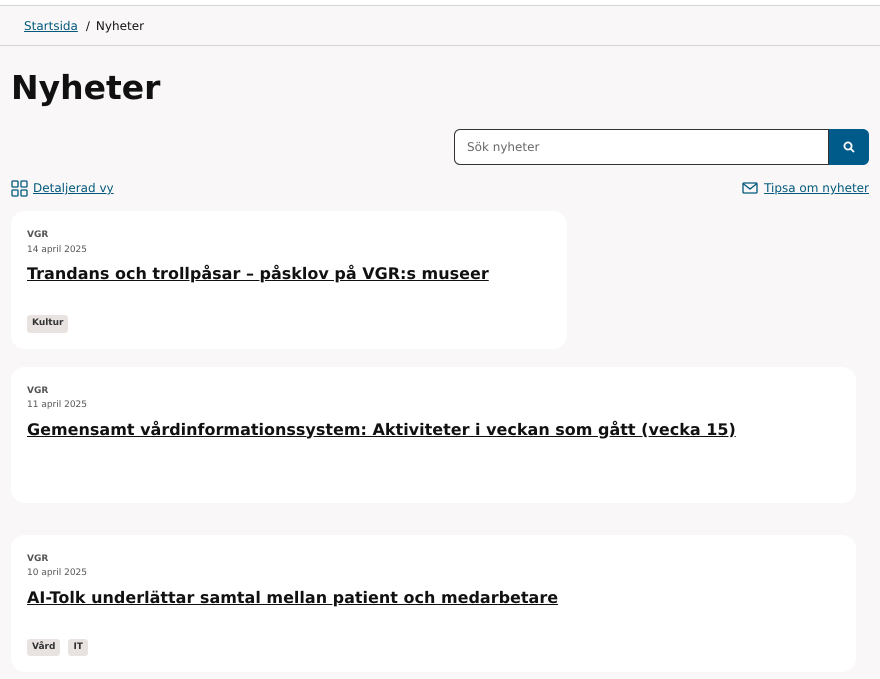  What do you see at coordinates (641, 147) in the screenshot?
I see `search-field: Sök nyheter` at bounding box center [641, 147].